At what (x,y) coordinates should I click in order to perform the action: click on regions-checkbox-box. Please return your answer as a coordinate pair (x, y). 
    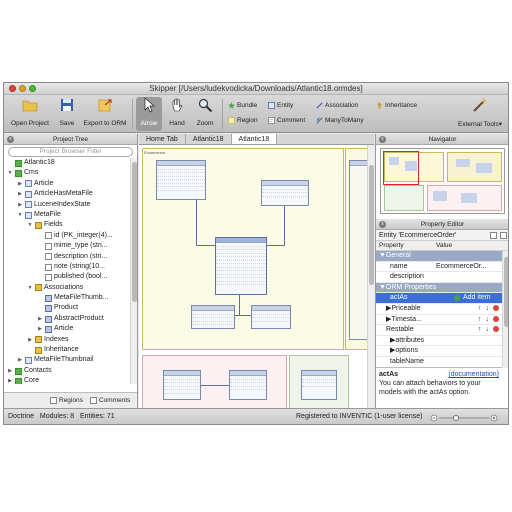
    Looking at the image, I should click on (53, 400).